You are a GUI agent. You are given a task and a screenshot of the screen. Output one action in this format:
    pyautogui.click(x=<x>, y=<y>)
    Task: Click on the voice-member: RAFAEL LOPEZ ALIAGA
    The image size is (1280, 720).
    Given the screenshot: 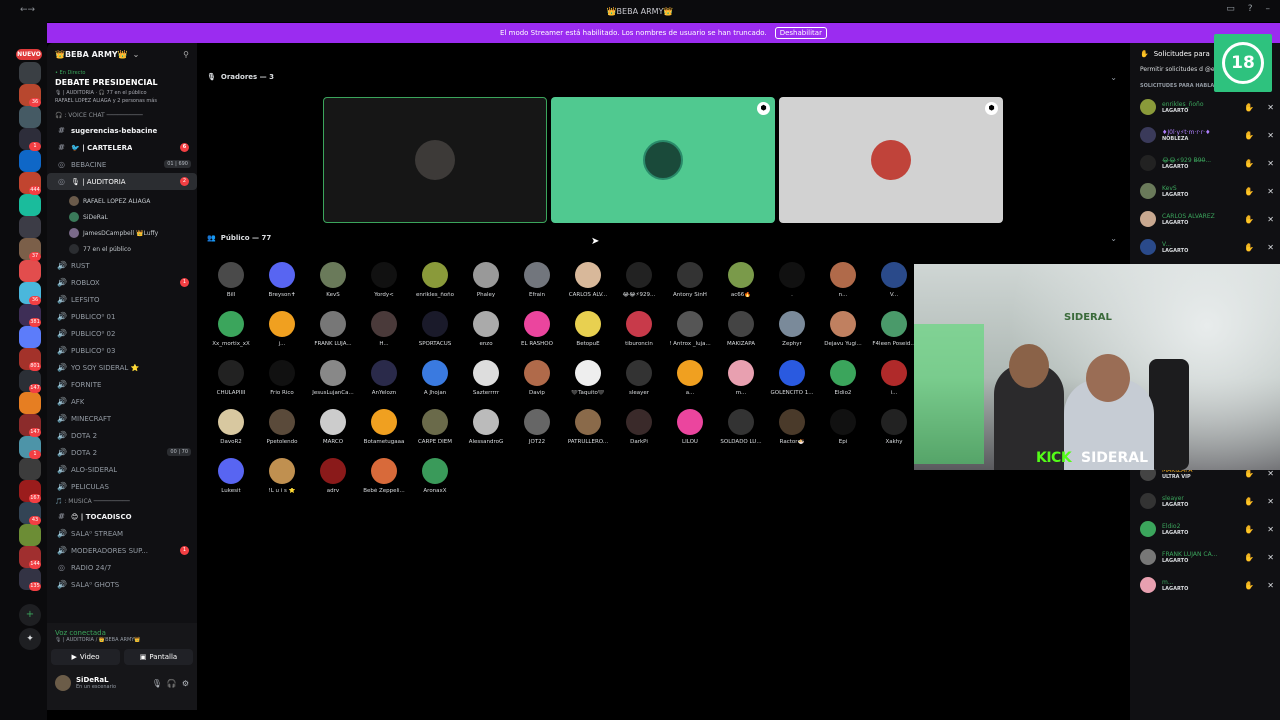 What is the action you would take?
    pyautogui.click(x=122, y=201)
    